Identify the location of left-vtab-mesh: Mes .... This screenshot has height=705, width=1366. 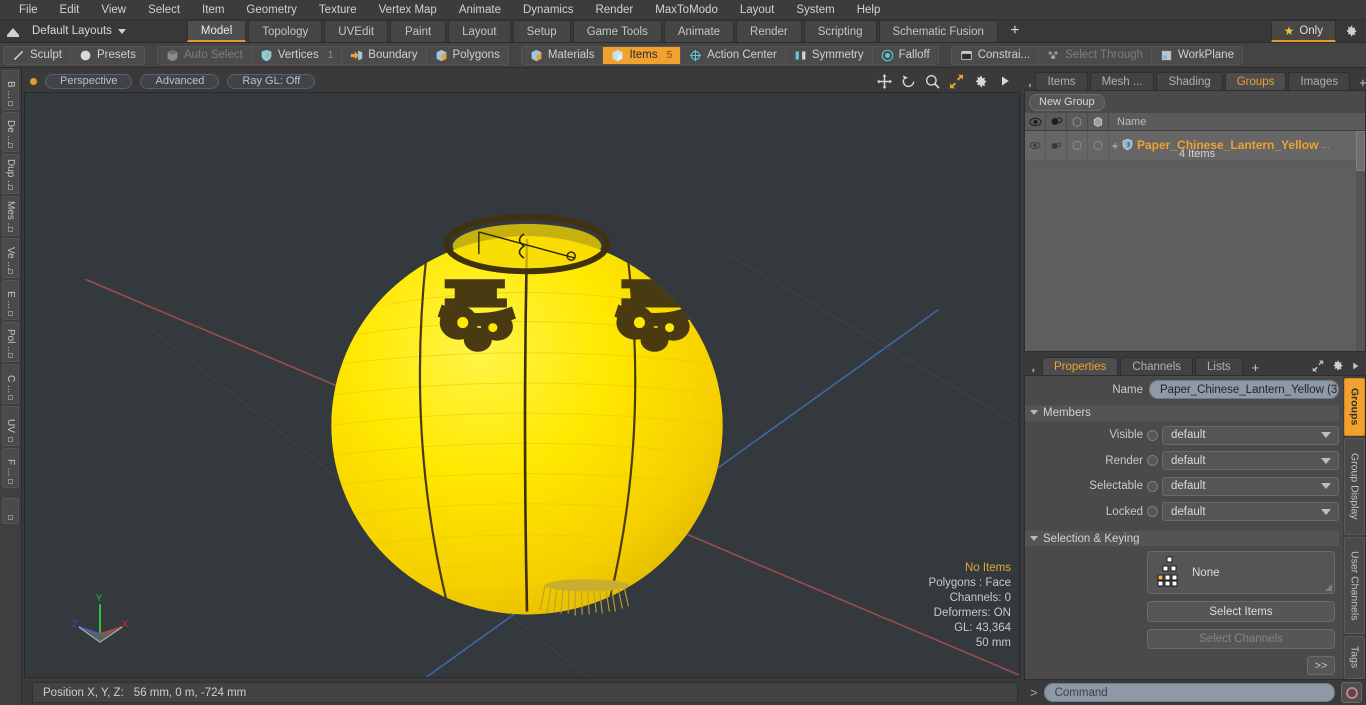
(10, 216).